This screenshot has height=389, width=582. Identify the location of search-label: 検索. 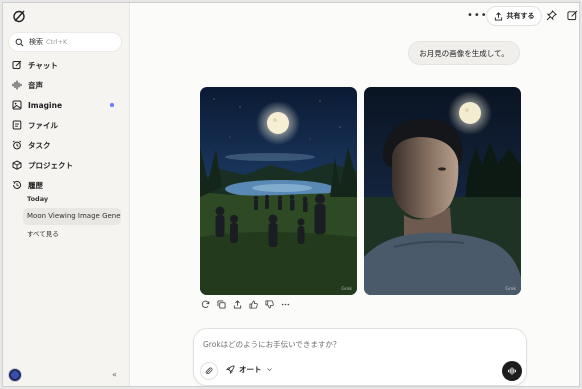
(36, 42).